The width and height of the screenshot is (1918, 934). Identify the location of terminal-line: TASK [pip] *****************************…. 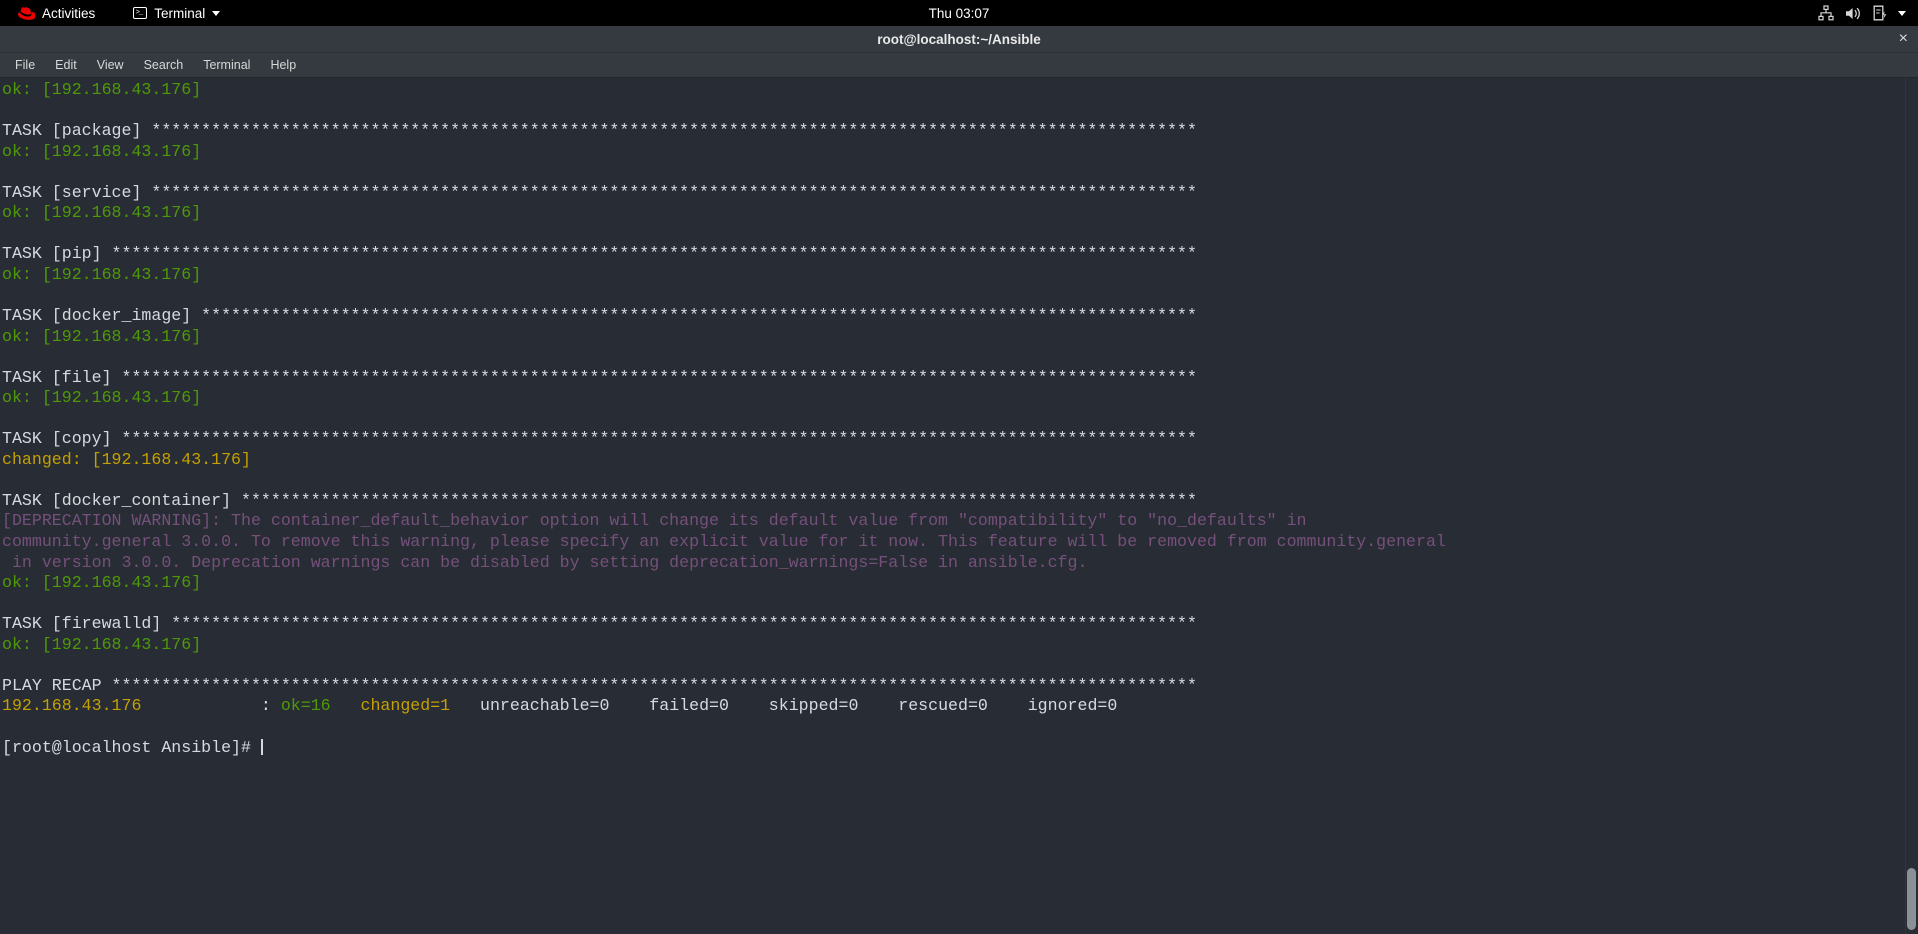
(959, 254).